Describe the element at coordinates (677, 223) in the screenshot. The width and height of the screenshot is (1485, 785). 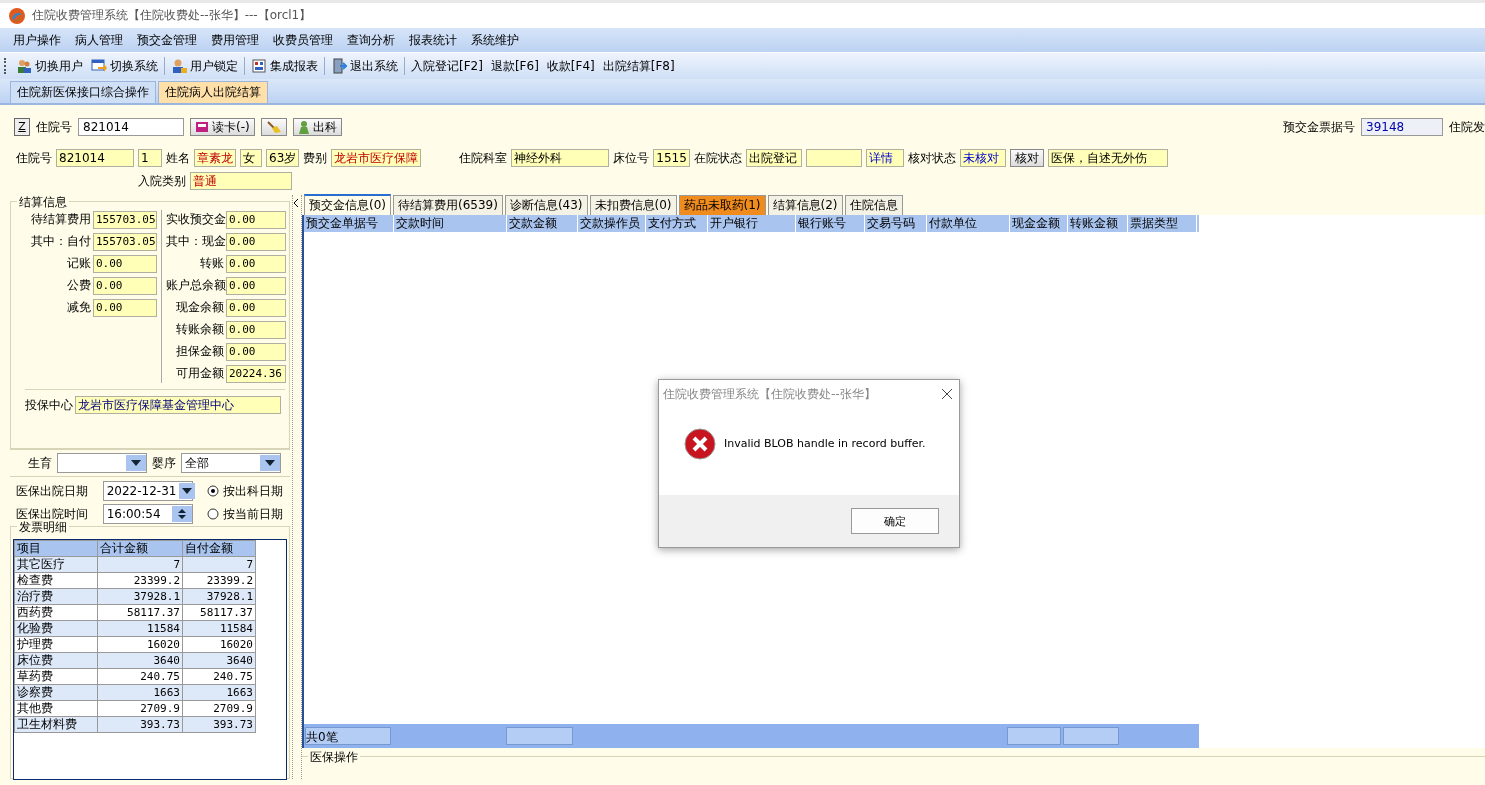
I see `column-header: 支付方式` at that location.